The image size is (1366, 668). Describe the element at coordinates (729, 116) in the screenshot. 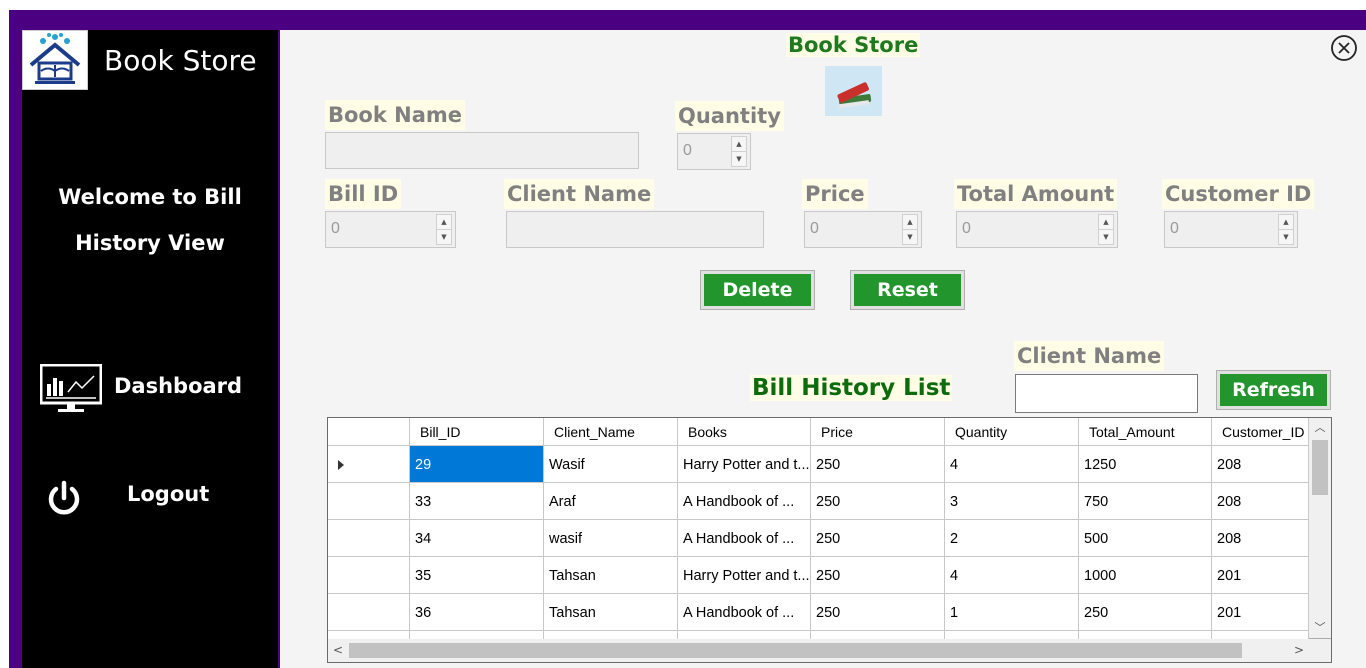

I see `quantity-label: Quantity` at that location.